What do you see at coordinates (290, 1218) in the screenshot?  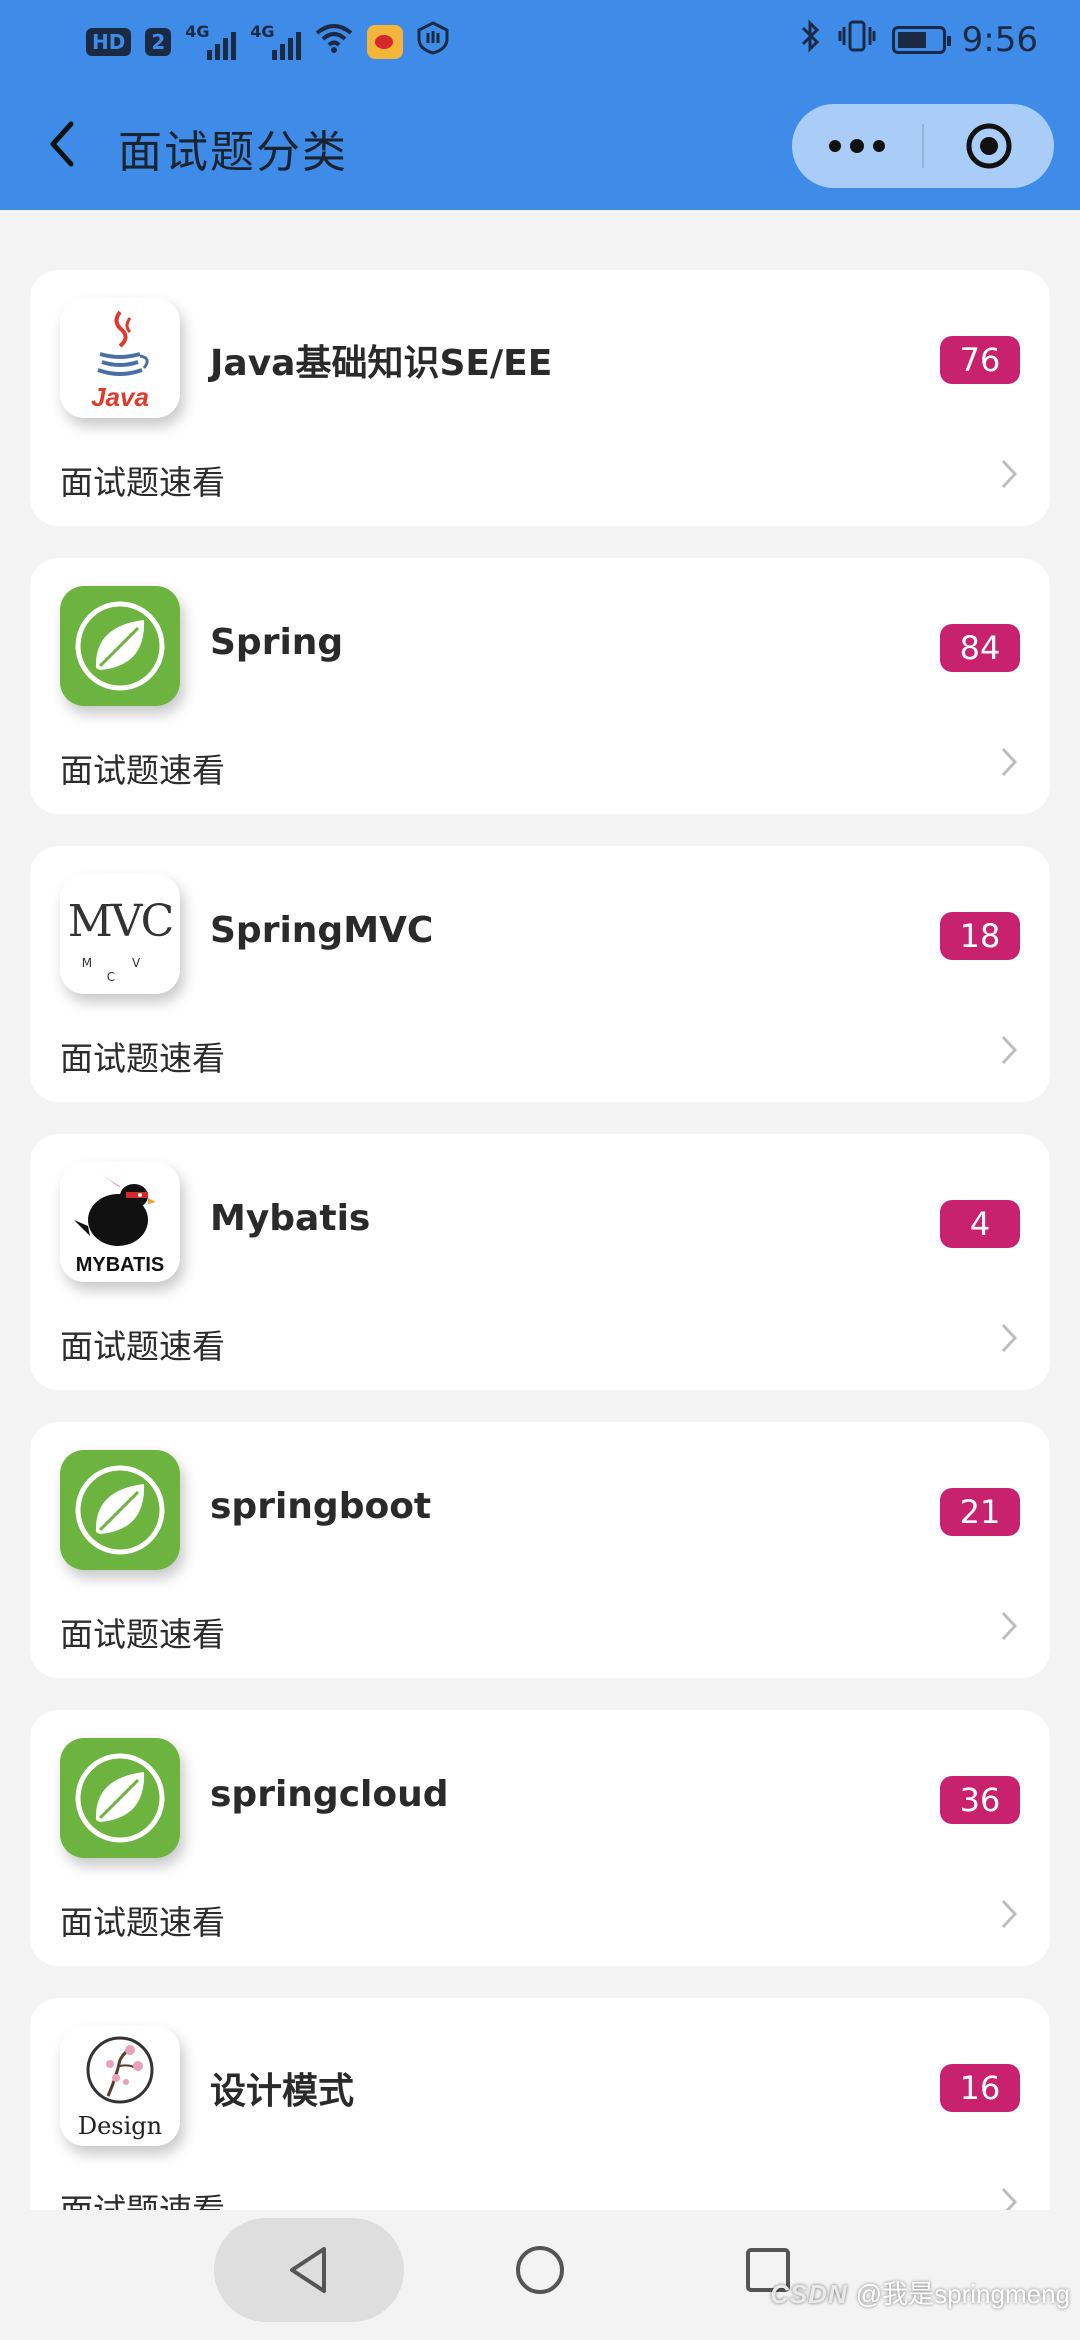 I see `category-title: Mybatis` at bounding box center [290, 1218].